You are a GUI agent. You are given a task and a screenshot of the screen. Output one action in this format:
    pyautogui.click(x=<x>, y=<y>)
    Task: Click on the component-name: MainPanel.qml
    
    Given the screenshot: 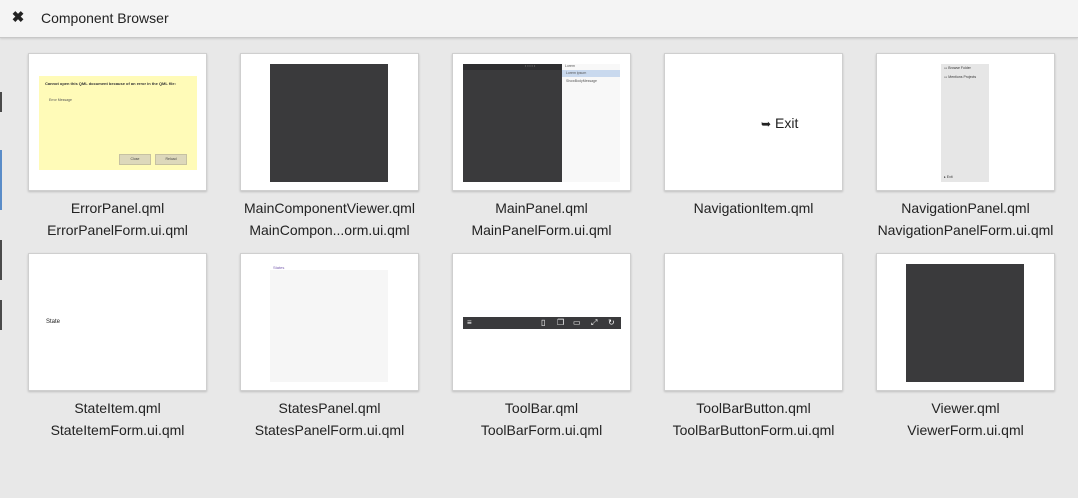 What is the action you would take?
    pyautogui.click(x=541, y=208)
    